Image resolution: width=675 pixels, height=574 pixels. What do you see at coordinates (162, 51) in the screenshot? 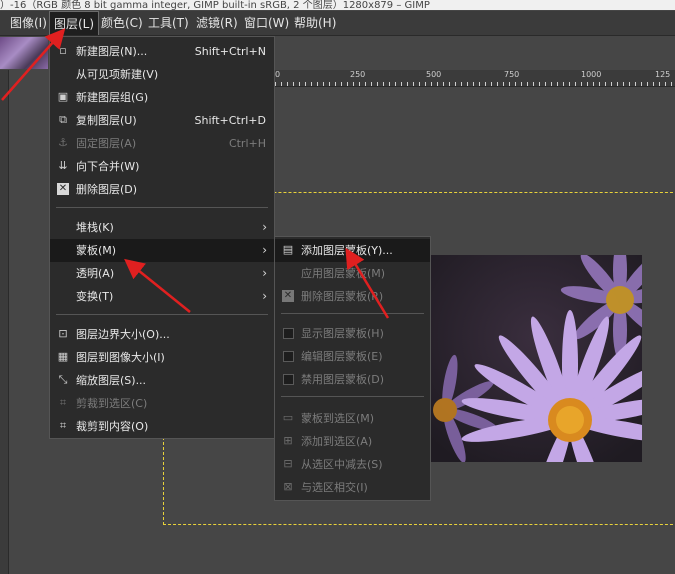
I see `menu-item-new-layer: ▫ 新建图层(N)... Shift+Ctrl+N` at bounding box center [162, 51].